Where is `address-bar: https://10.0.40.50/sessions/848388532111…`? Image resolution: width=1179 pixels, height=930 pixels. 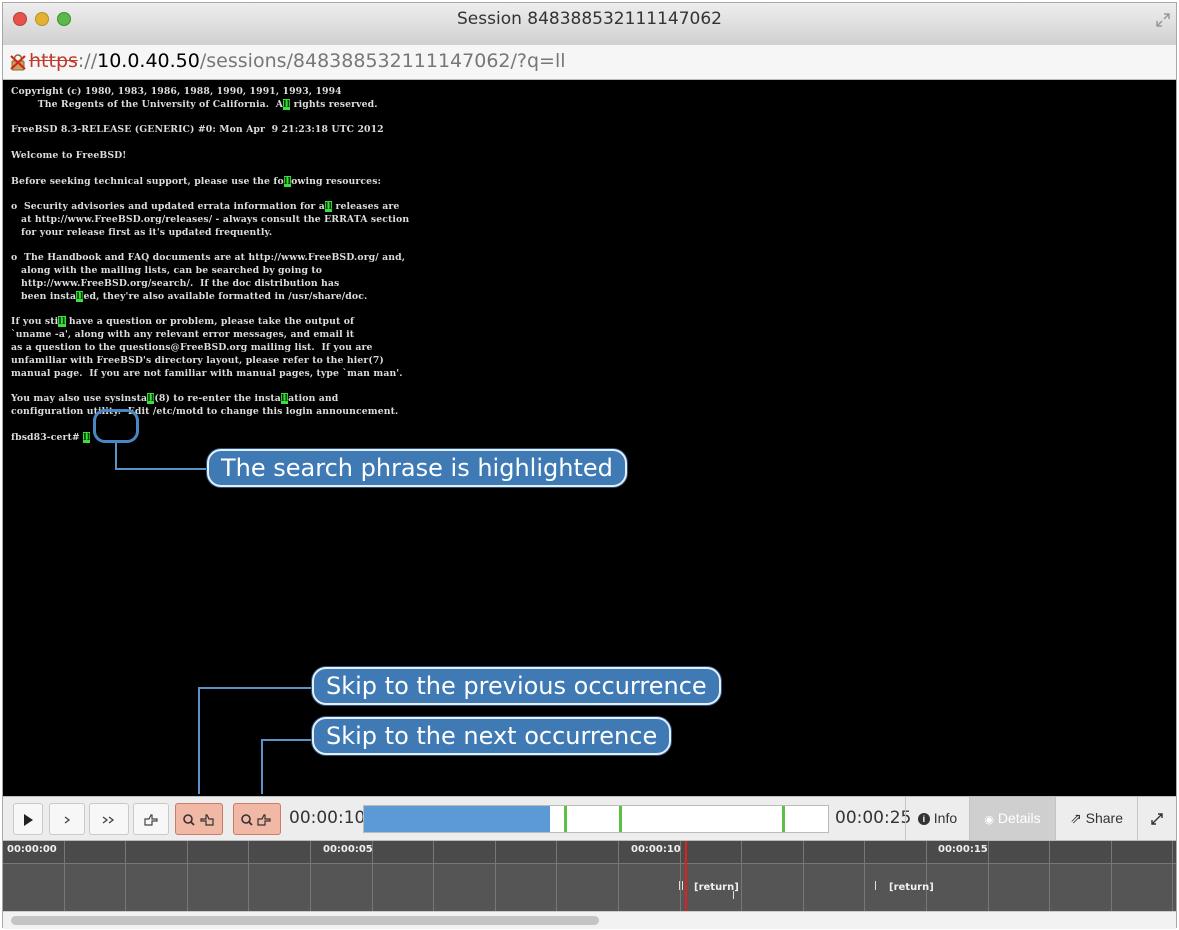 address-bar: https://10.0.40.50/sessions/848388532111… is located at coordinates (589, 62).